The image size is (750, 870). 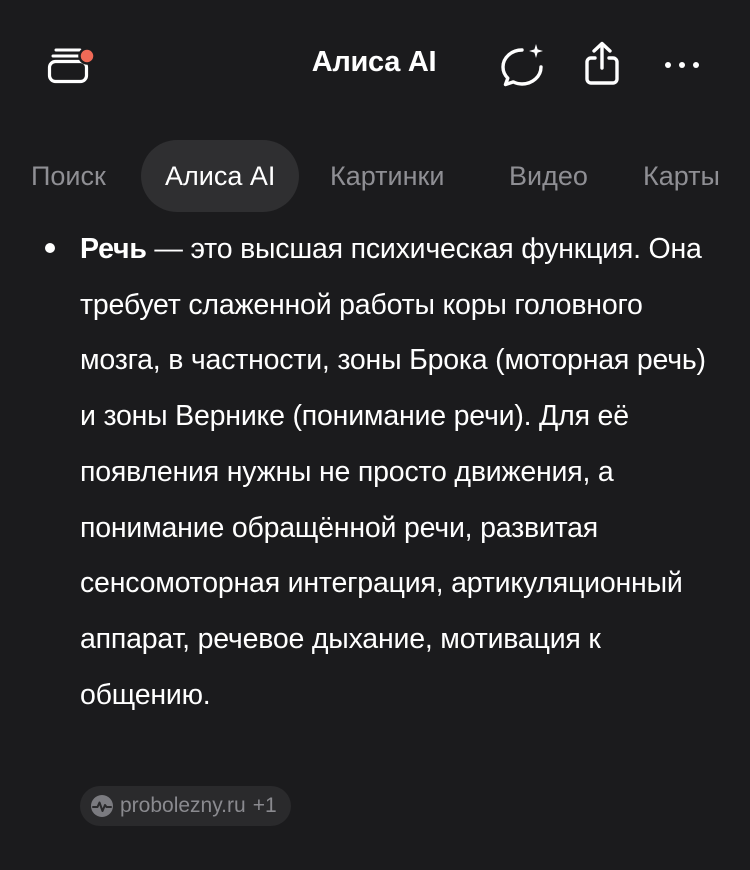 I want to click on source-label: probolezny.ru, so click(x=183, y=805).